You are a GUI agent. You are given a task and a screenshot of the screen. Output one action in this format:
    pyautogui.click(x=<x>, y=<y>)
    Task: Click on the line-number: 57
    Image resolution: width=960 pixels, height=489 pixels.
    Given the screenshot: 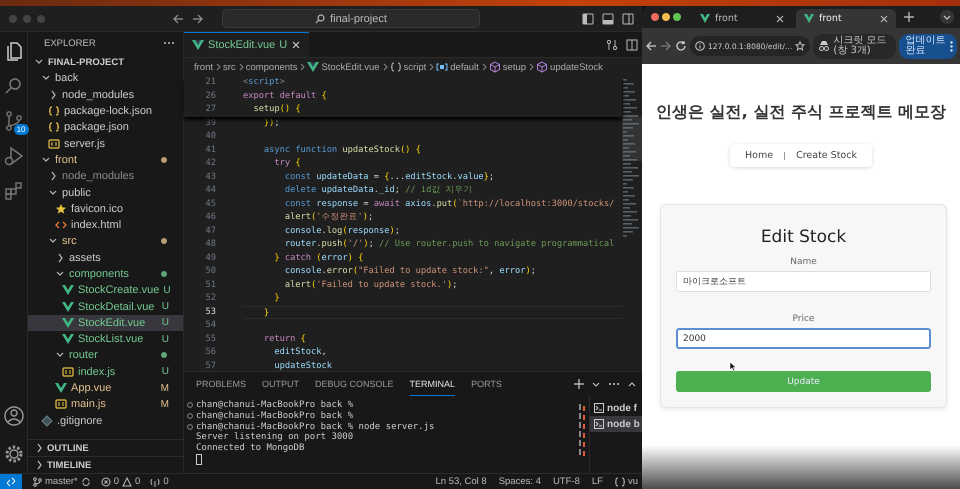 What is the action you would take?
    pyautogui.click(x=210, y=366)
    